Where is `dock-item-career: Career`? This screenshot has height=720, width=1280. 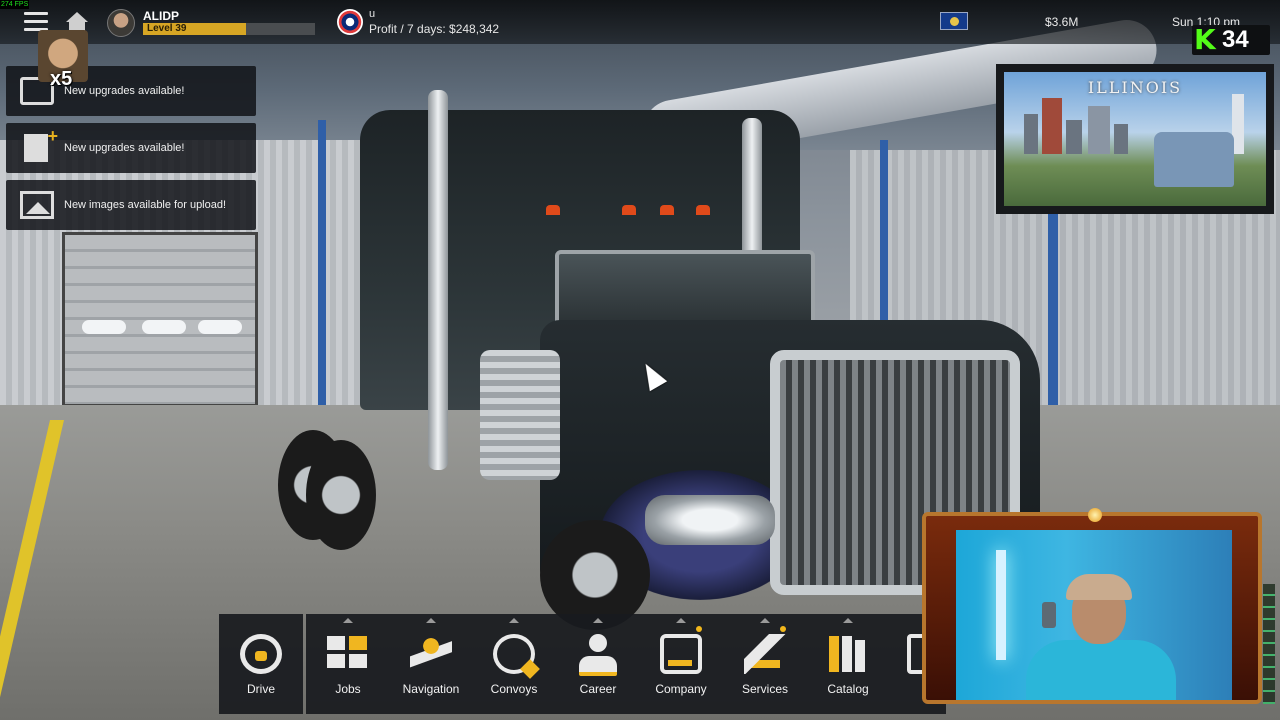 dock-item-career: Career is located at coordinates (598, 664).